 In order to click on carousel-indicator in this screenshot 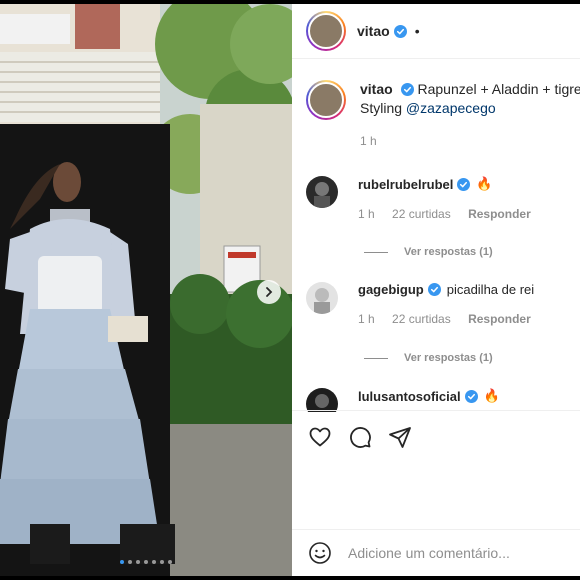, I will do `click(146, 562)`.